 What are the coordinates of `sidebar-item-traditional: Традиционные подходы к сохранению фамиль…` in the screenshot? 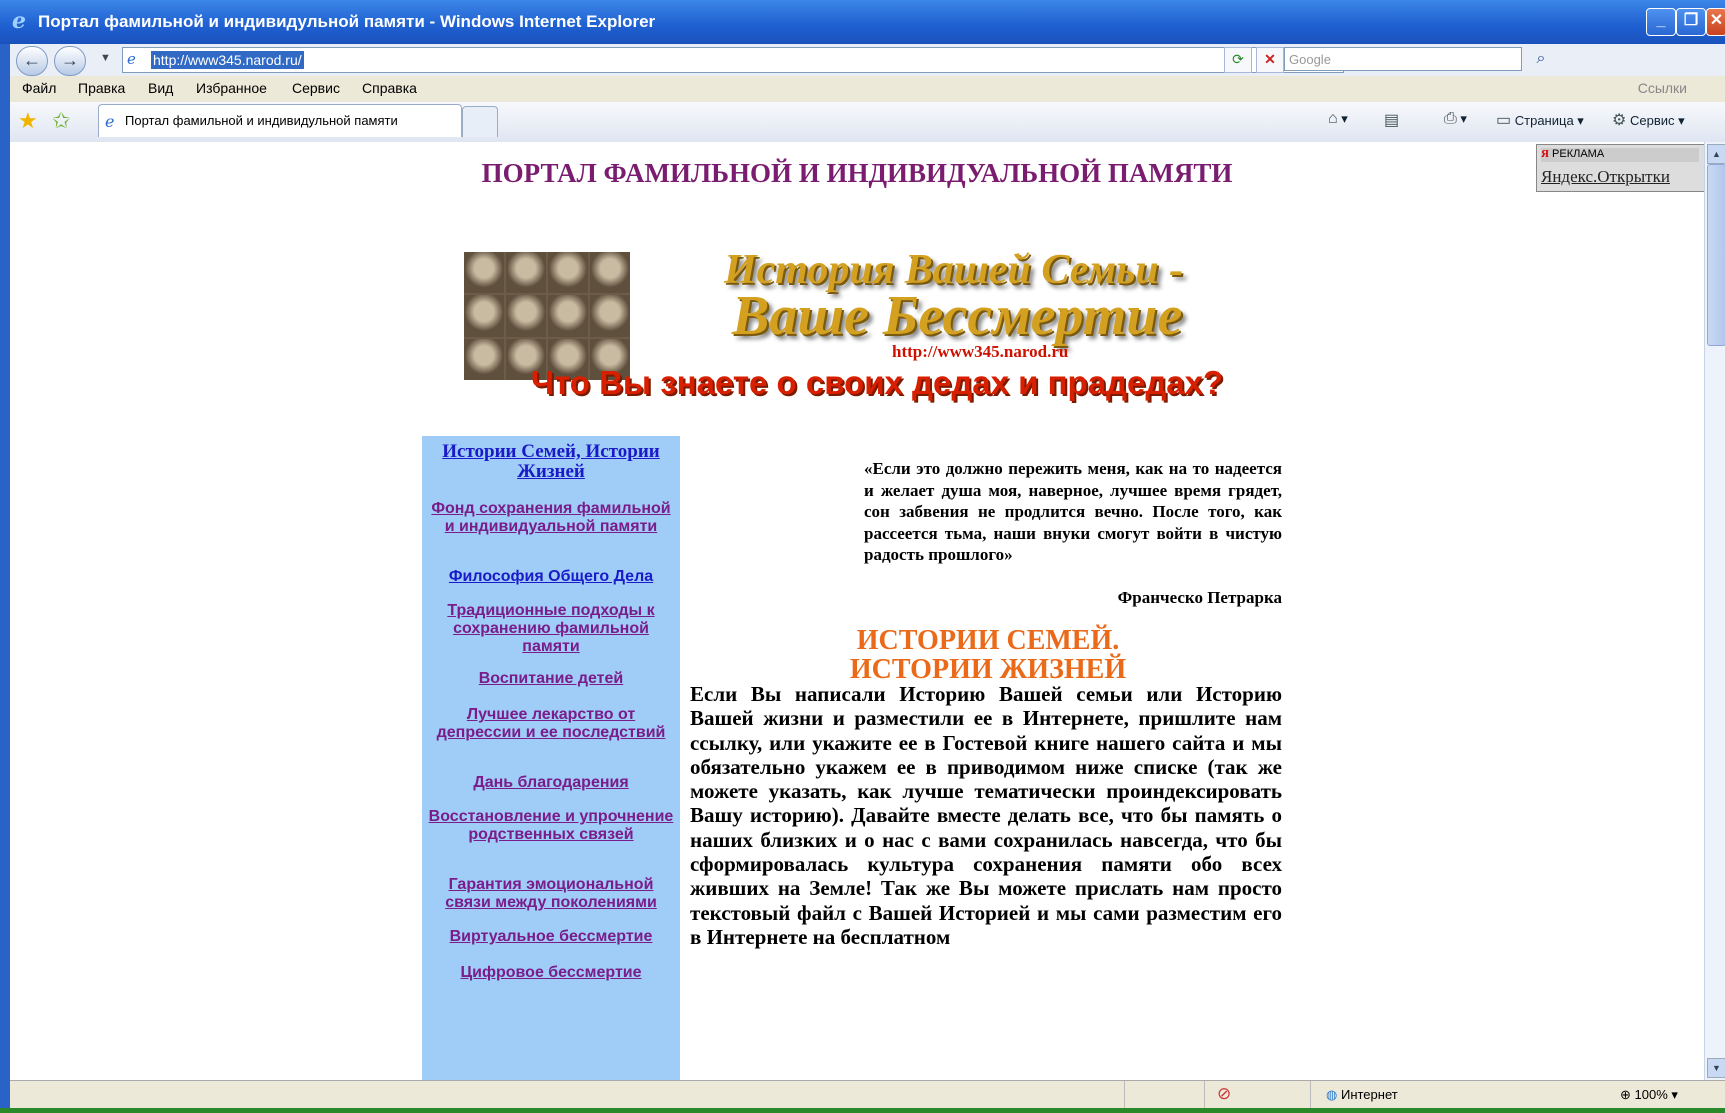 It's located at (551, 629).